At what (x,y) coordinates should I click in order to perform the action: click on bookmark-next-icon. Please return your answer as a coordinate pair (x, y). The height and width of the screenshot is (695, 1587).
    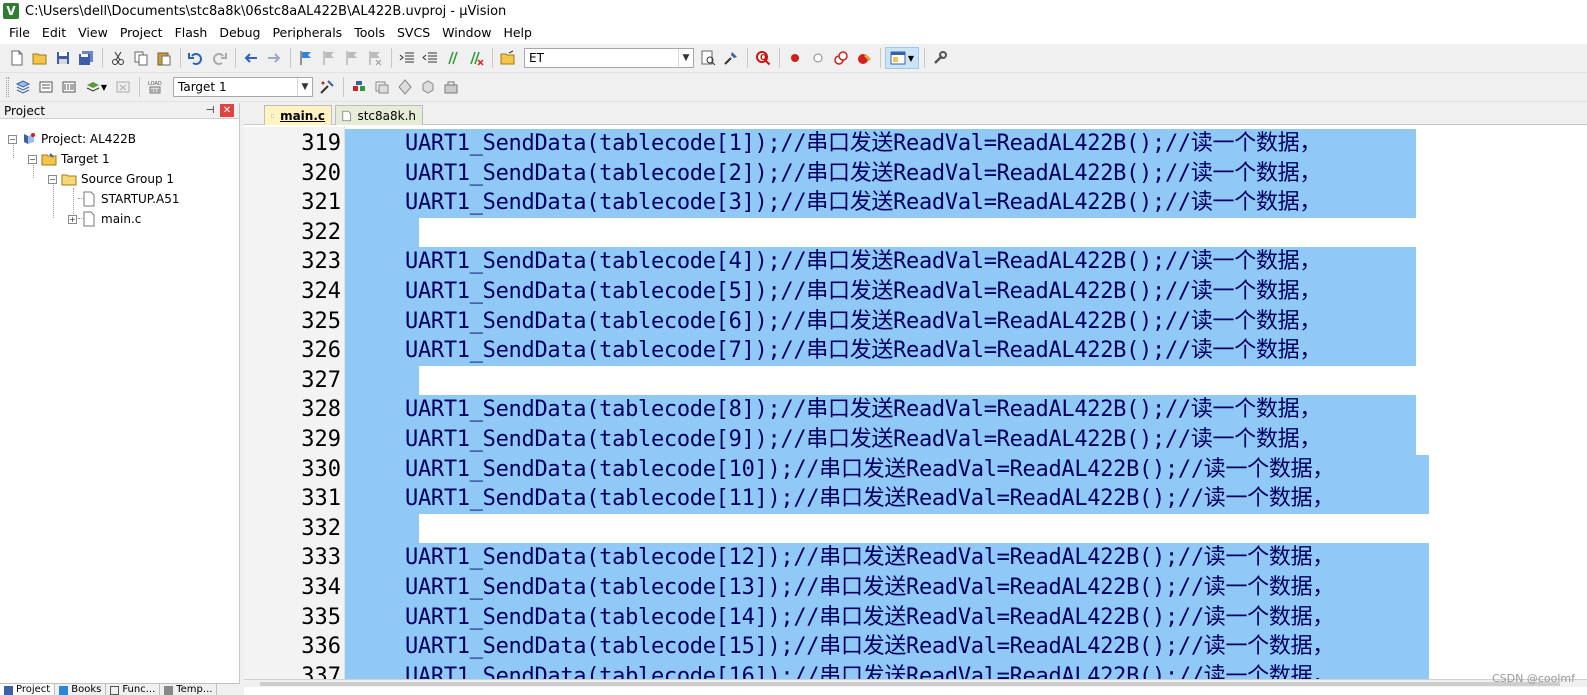
    Looking at the image, I should click on (352, 58).